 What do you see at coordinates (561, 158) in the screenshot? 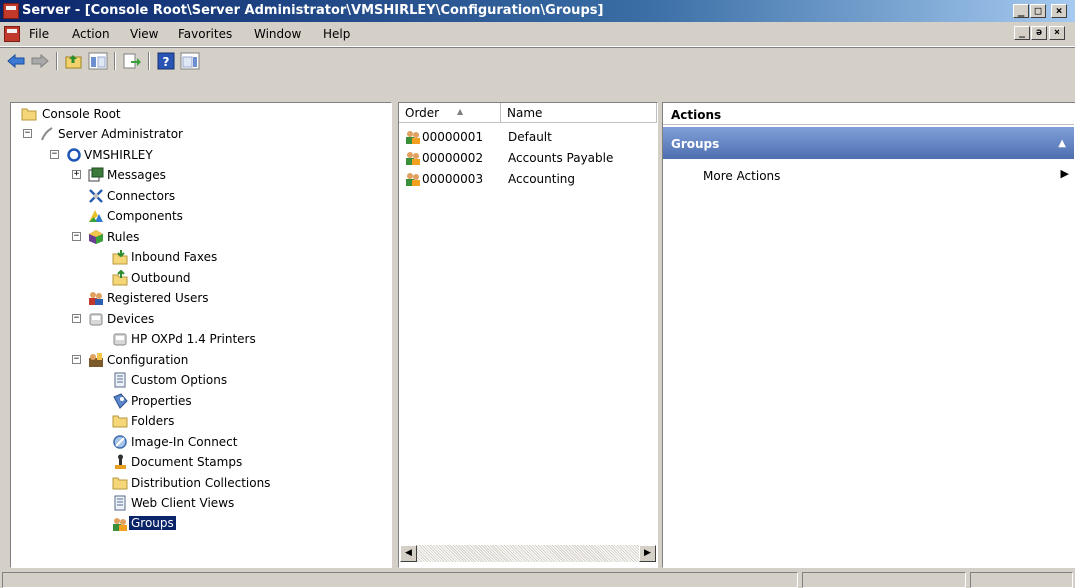
I see `cell-name: Accounts Payable` at bounding box center [561, 158].